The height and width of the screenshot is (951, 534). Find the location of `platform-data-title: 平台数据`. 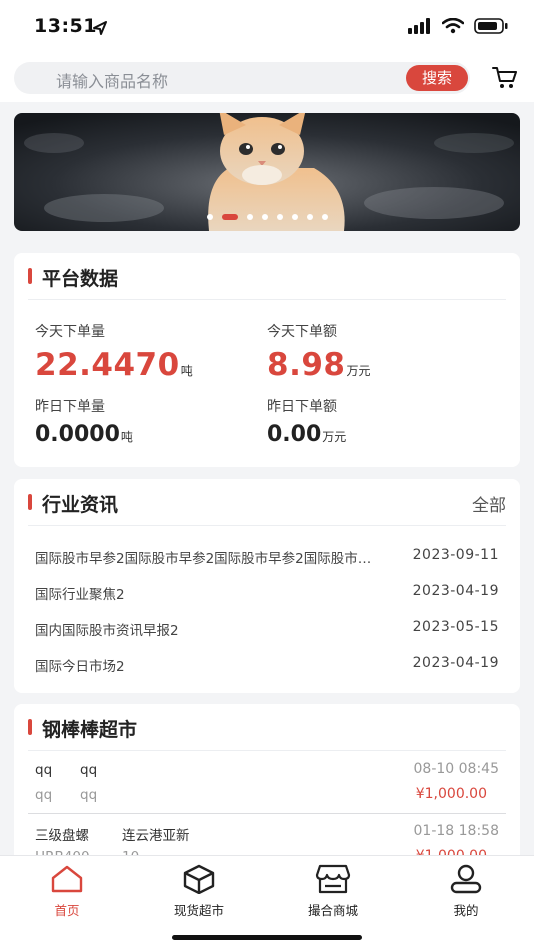

platform-data-title: 平台数据 is located at coordinates (80, 279).